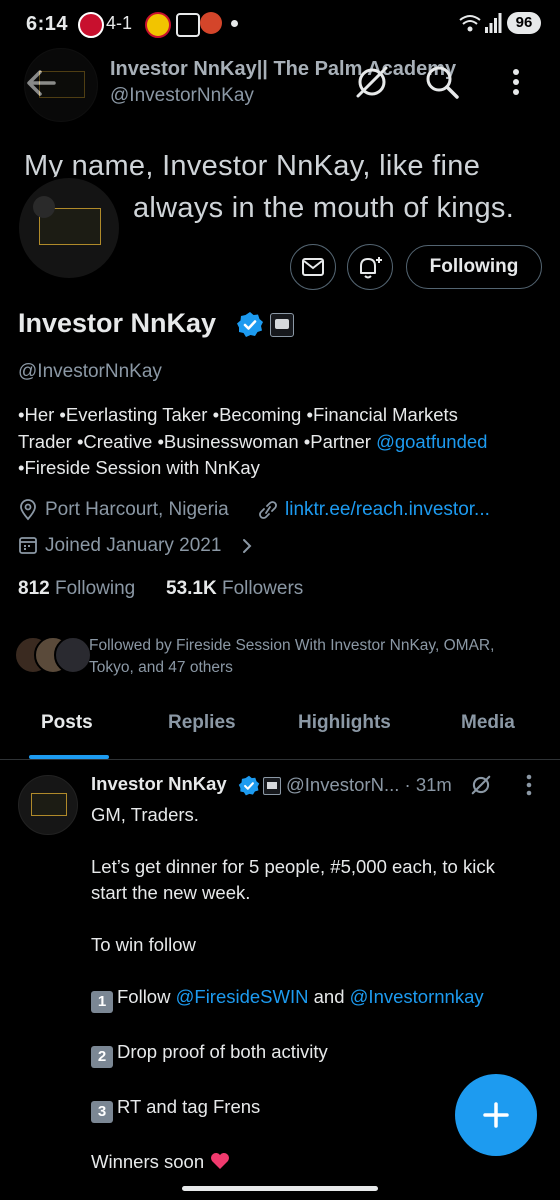 This screenshot has height=1200, width=560. Describe the element at coordinates (417, 996) in the screenshot. I see `mention-link: @Investornnkay` at that location.